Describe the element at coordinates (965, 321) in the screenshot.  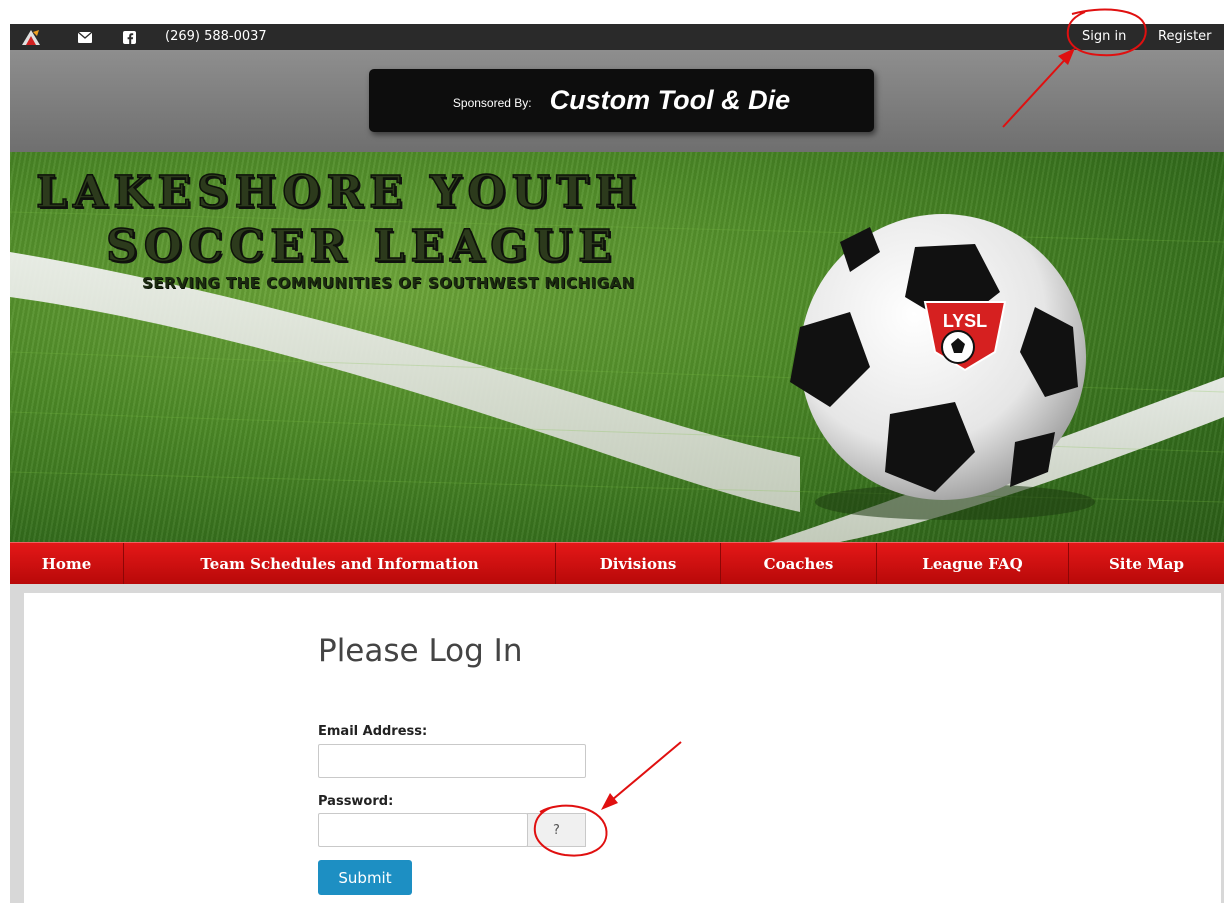
I see `ball-badge-text: LYSL` at that location.